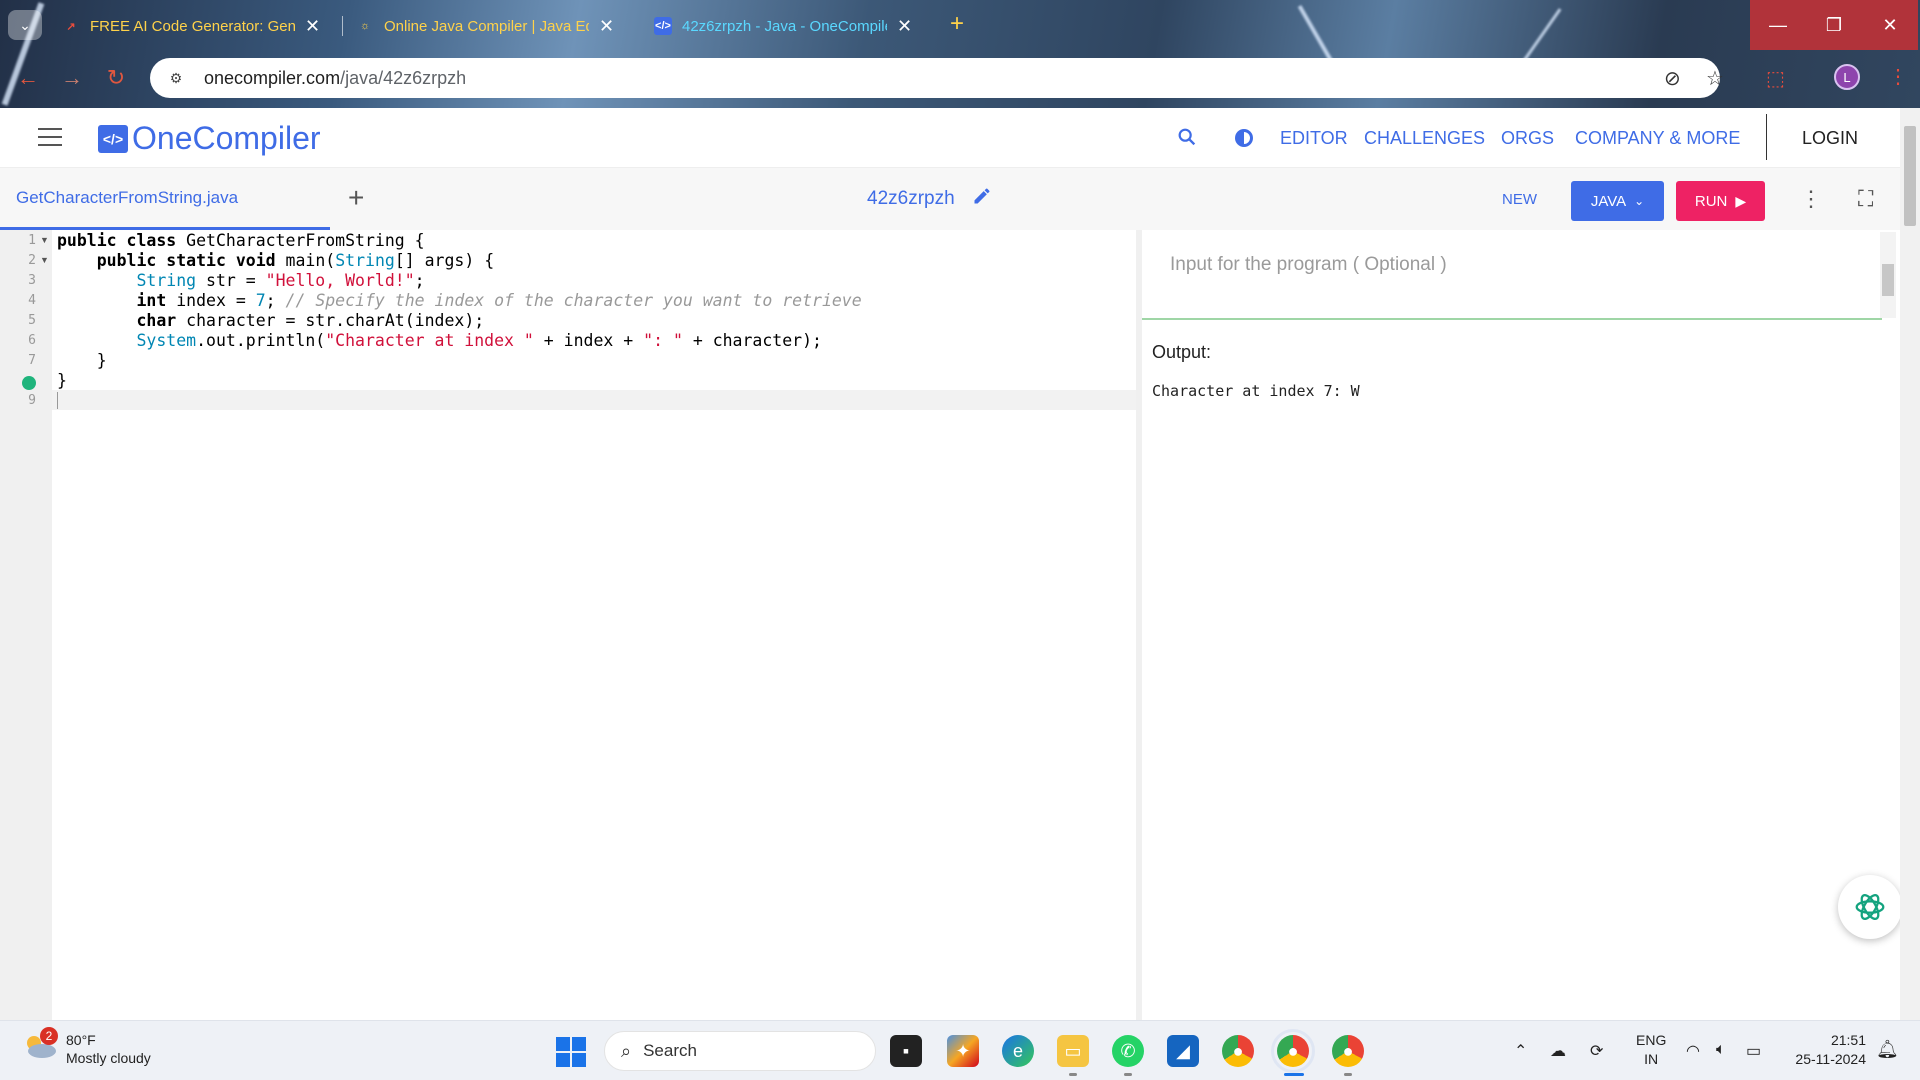  Describe the element at coordinates (1608, 201) in the screenshot. I see `language-label: JAVA` at that location.